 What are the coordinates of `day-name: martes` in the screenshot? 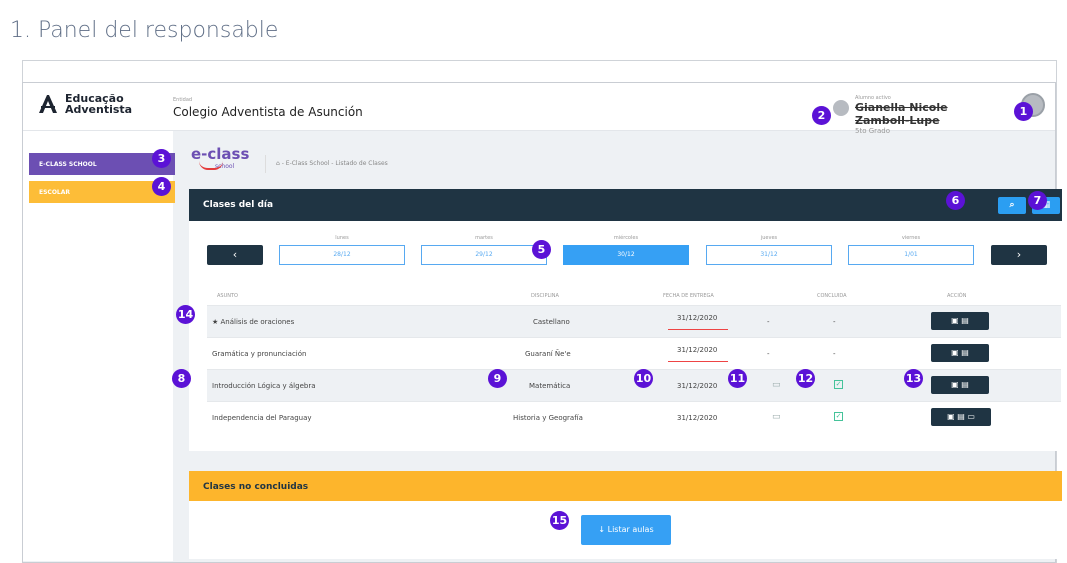 It's located at (484, 238).